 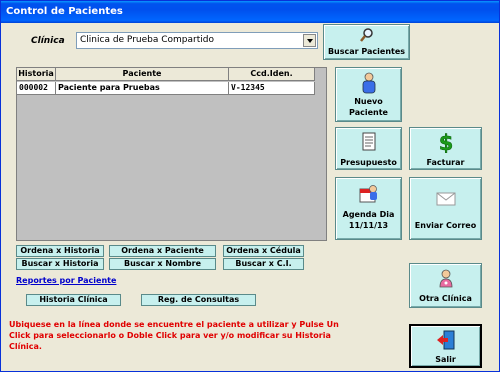 What do you see at coordinates (263, 251) in the screenshot?
I see `ordena-cedula-button: Ordena x Cédula` at bounding box center [263, 251].